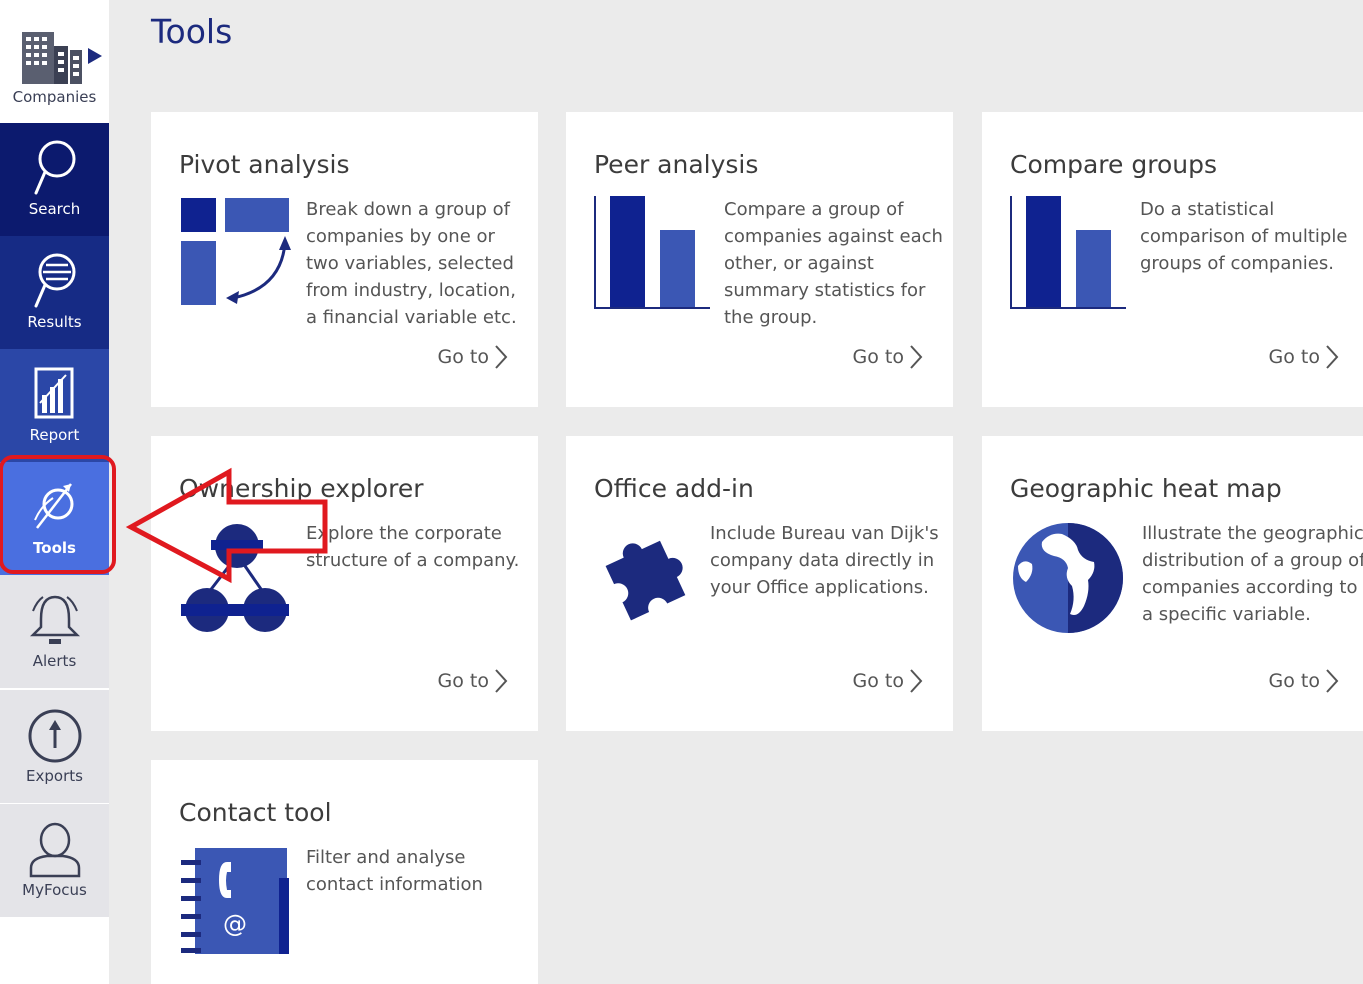 The image size is (1363, 984). What do you see at coordinates (54, 507) in the screenshot?
I see `tools-icon` at bounding box center [54, 507].